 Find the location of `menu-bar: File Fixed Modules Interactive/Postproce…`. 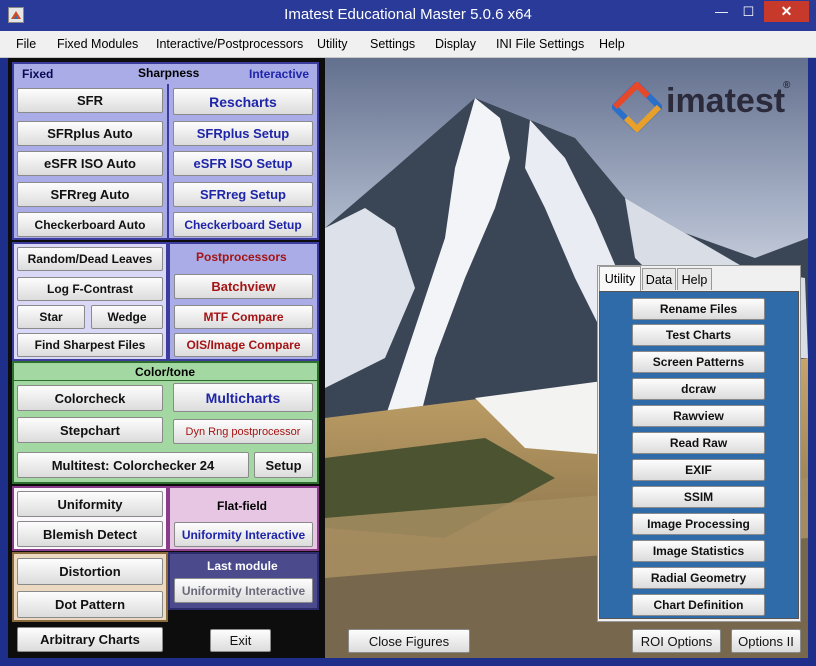

menu-bar: File Fixed Modules Interactive/Postproce… is located at coordinates (408, 44).